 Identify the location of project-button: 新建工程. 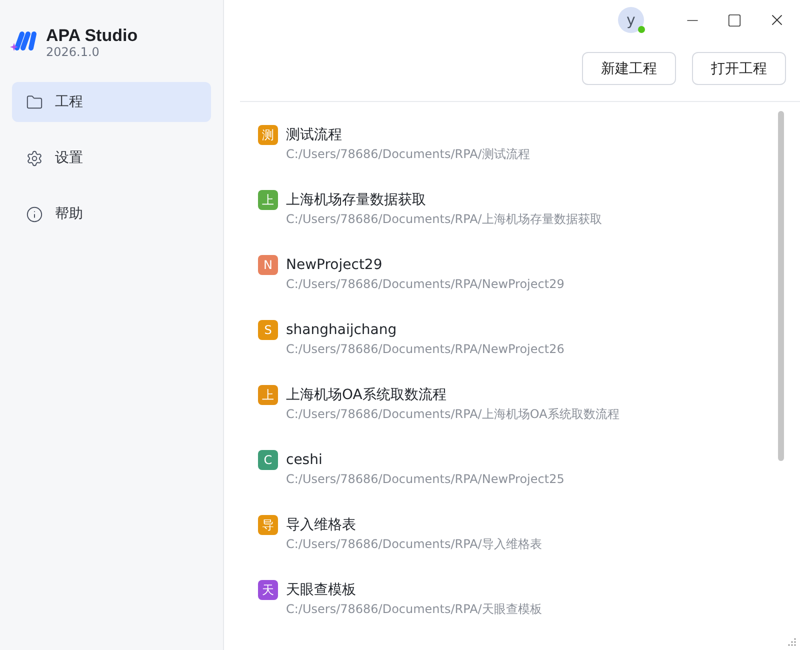
(629, 68).